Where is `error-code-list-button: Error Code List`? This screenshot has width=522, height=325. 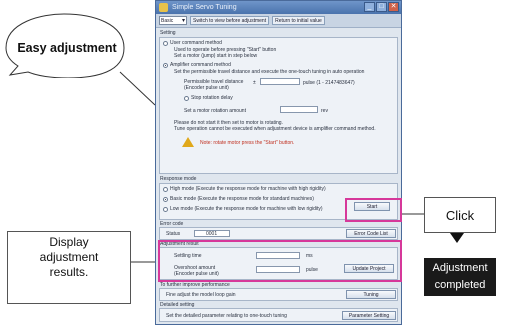
error-code-list-button: Error Code List is located at coordinates (371, 233).